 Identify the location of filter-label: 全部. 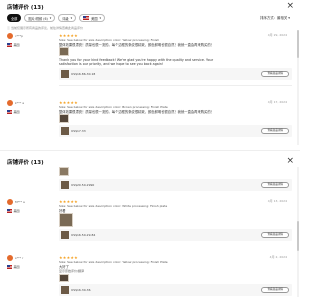
(14, 18).